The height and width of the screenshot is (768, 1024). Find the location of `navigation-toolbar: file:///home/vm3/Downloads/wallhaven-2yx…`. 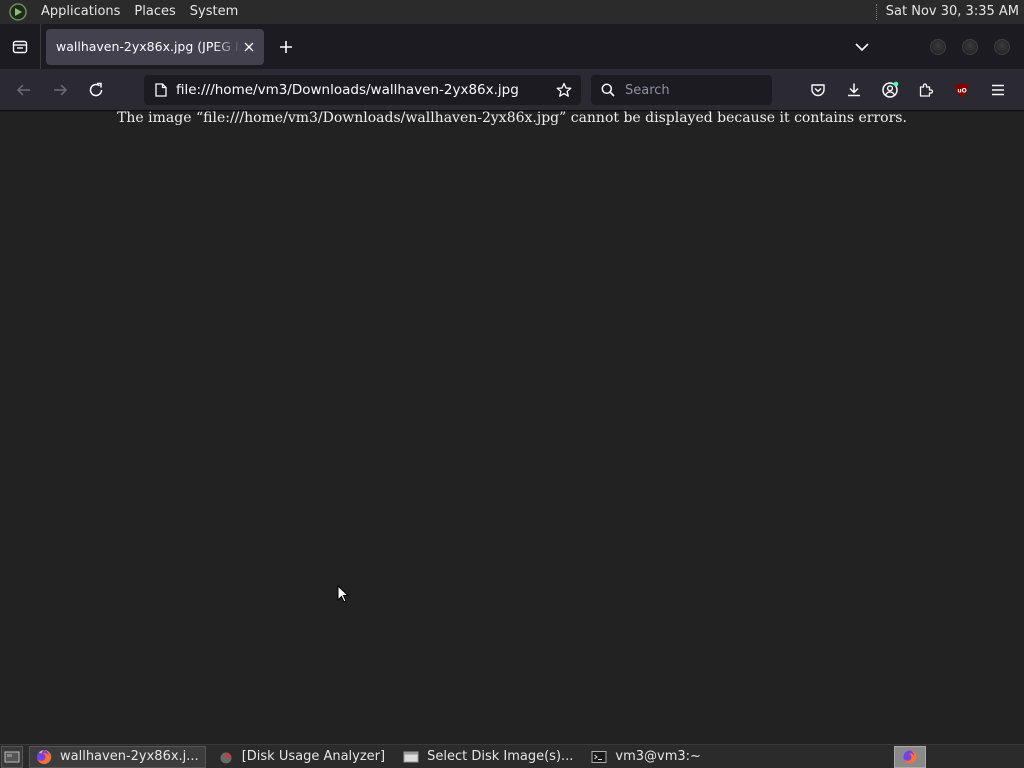

navigation-toolbar: file:///home/vm3/Downloads/wallhaven-2yx… is located at coordinates (512, 90).